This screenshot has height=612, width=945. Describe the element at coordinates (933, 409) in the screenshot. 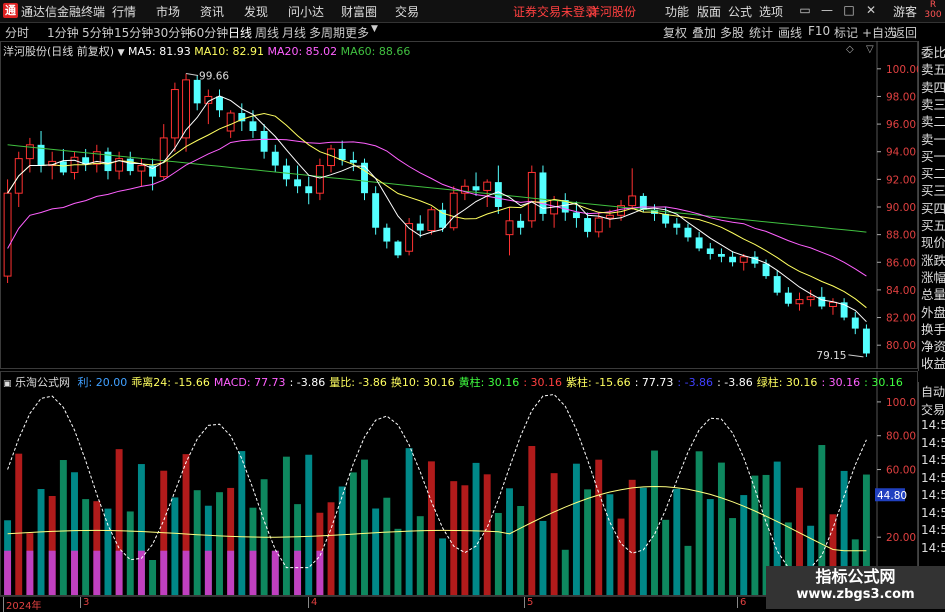

I see `trade-label: 交易` at that location.